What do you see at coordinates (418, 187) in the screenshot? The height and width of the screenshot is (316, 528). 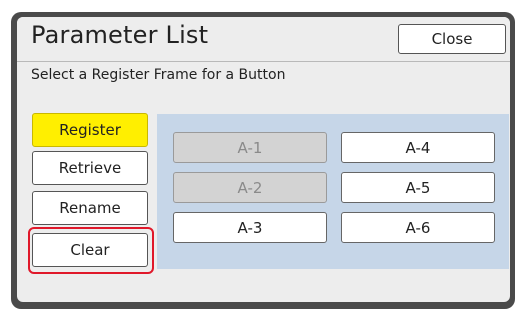 I see `slot-a-5: A-5` at bounding box center [418, 187].